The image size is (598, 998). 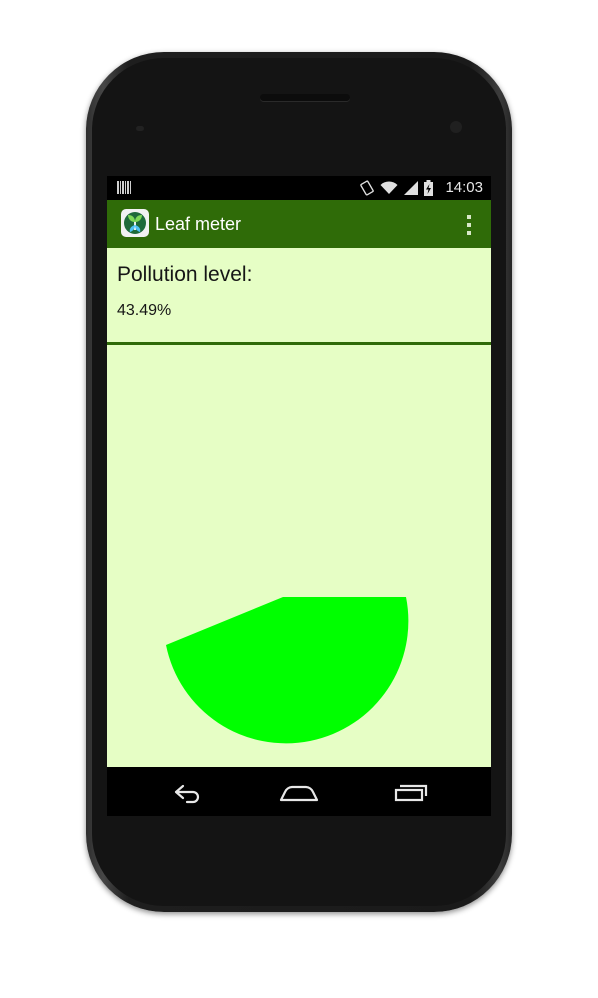 I want to click on overflow-menu-icon, so click(x=469, y=225).